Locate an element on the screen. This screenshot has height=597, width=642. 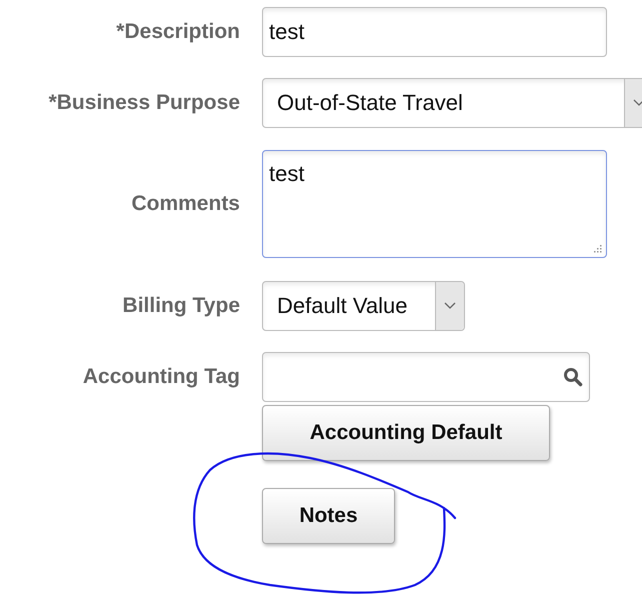
field-label: Accounting Tag is located at coordinates (161, 377).